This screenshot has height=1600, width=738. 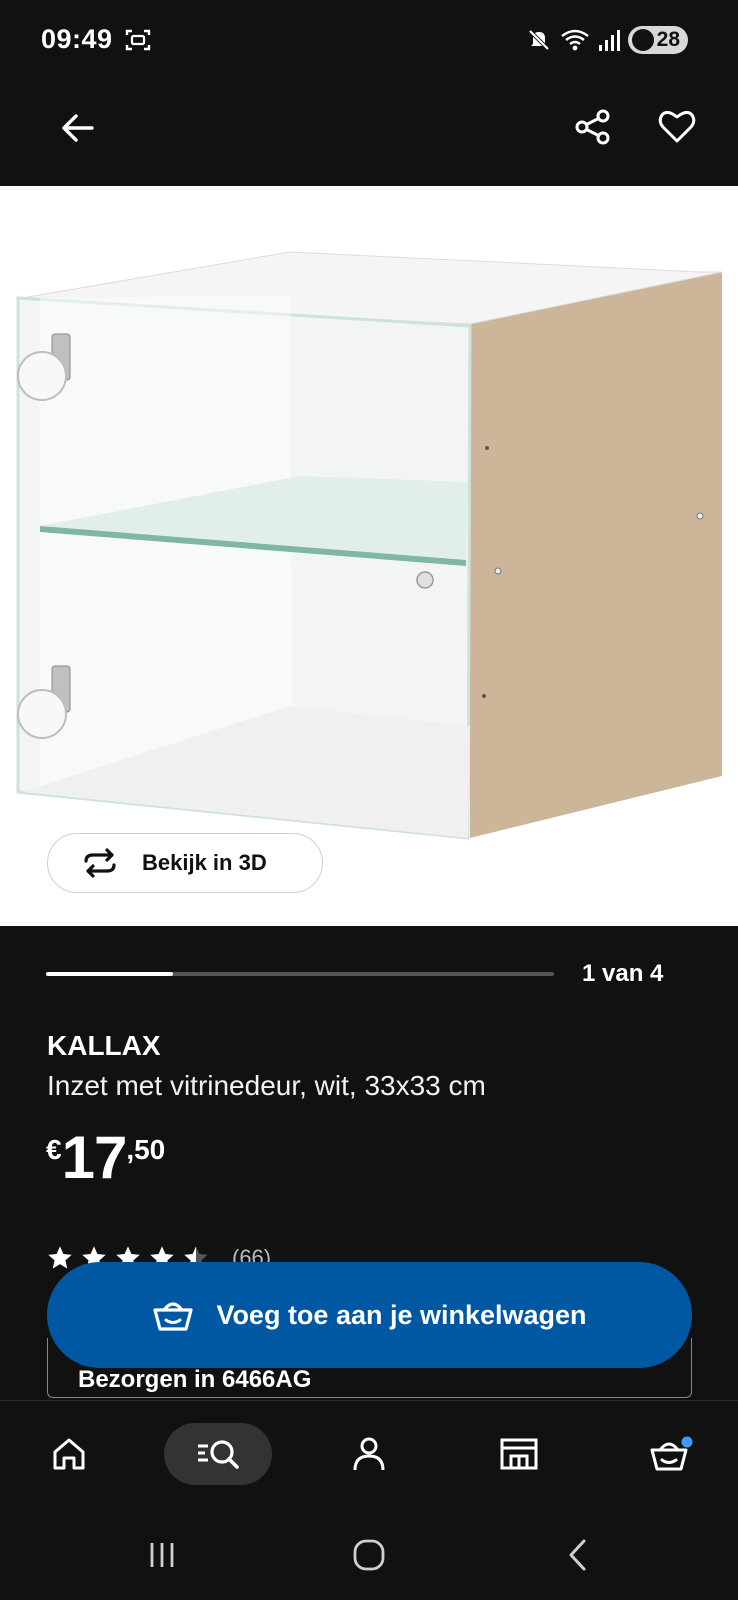 I want to click on product-price: € 17 ,50, so click(x=105, y=1158).